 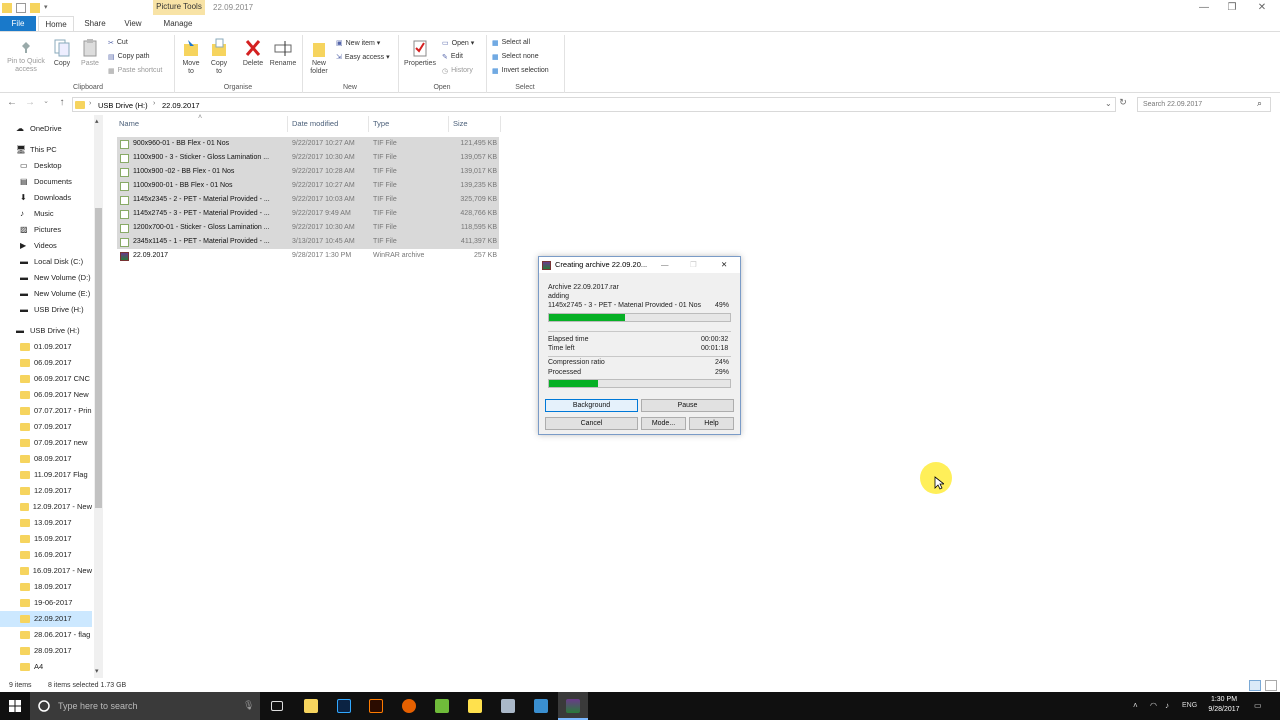 I want to click on language-indicator: ENG, so click(x=1189, y=705).